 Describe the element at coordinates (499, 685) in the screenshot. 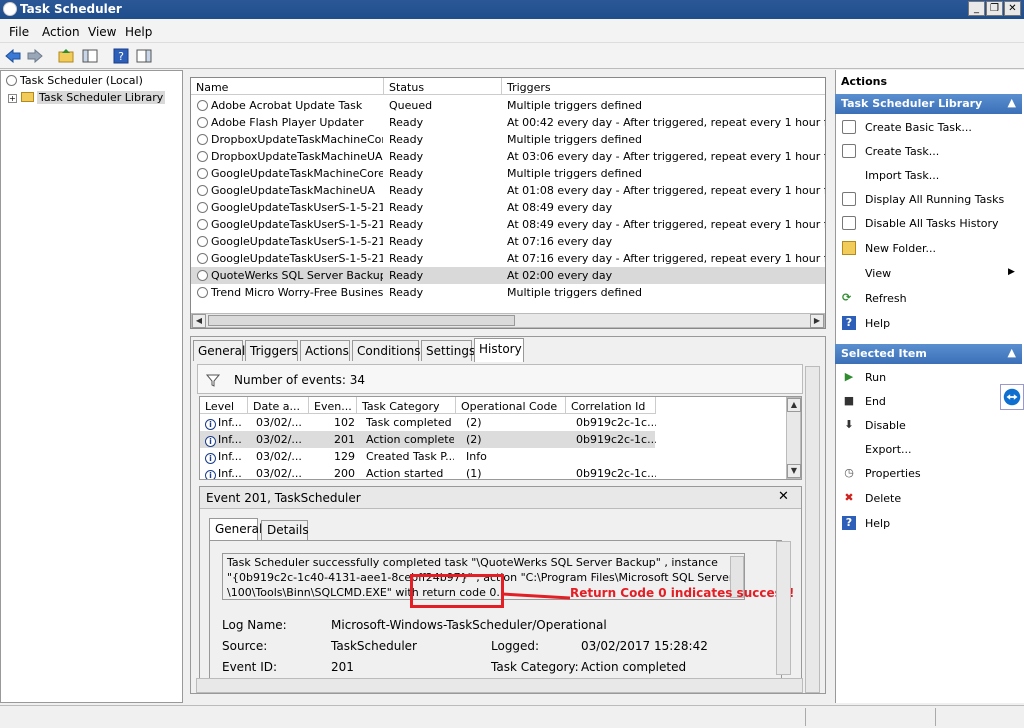

I see `event-detail-hscrollbar` at that location.